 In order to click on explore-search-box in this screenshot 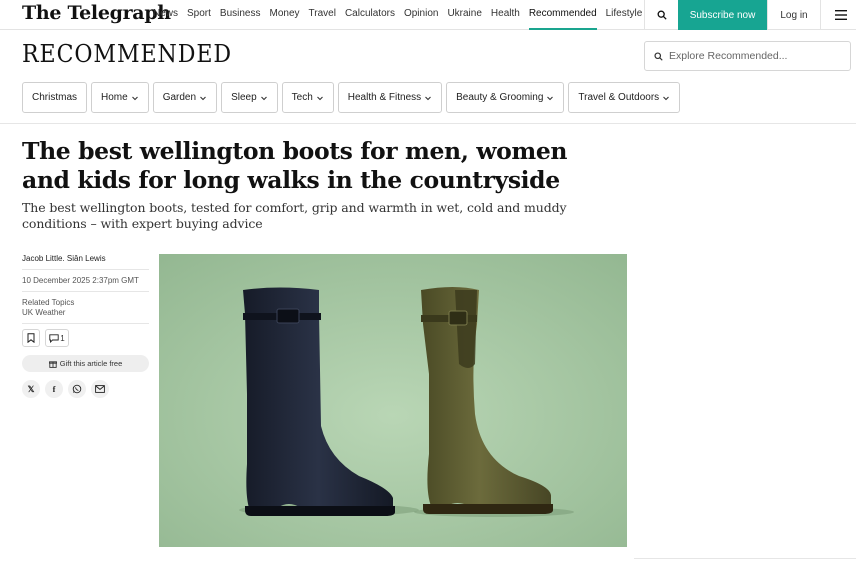, I will do `click(747, 56)`.